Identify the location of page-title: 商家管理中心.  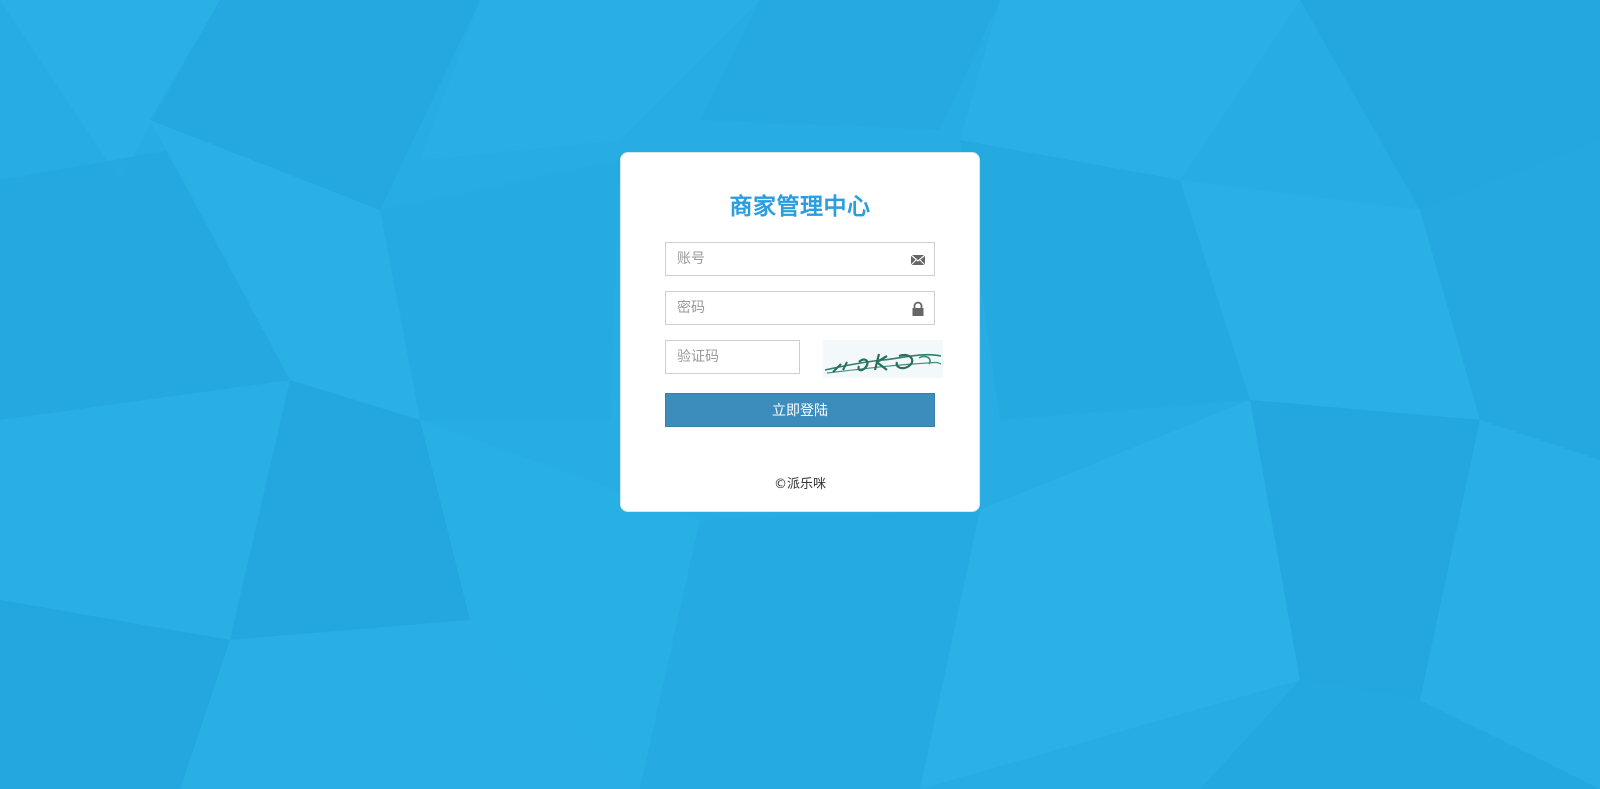
(800, 207).